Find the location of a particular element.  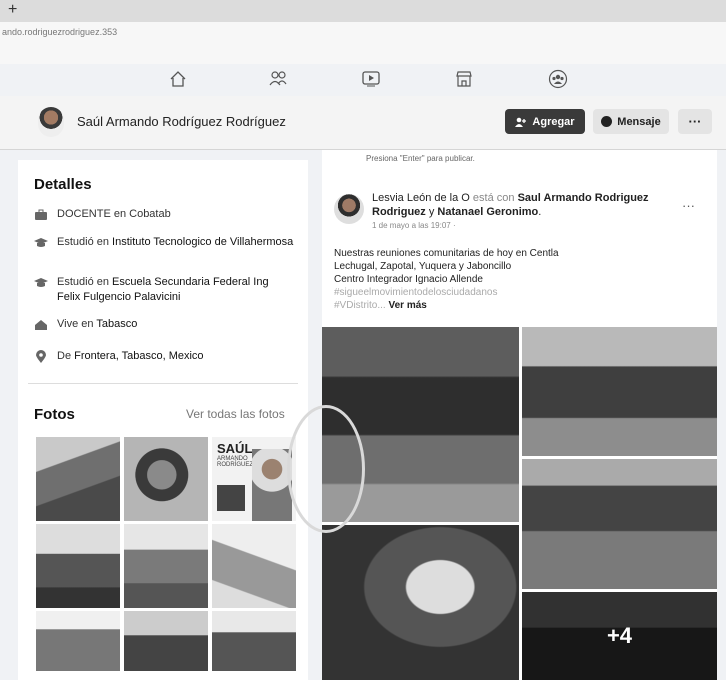

detail-link: Instituto Tecnologico de Villahermosa is located at coordinates (202, 242).